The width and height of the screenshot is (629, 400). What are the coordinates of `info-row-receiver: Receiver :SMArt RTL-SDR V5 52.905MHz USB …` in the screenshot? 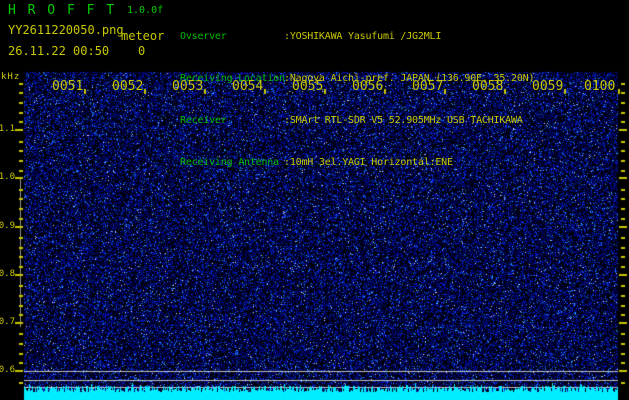 It's located at (400, 121).